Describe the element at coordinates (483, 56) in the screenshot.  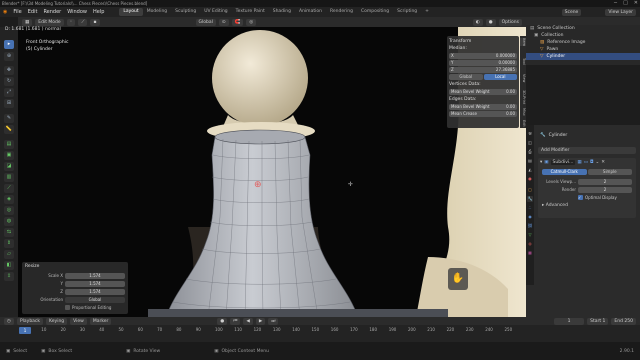
I see `median-x-field: X 0.000000` at that location.